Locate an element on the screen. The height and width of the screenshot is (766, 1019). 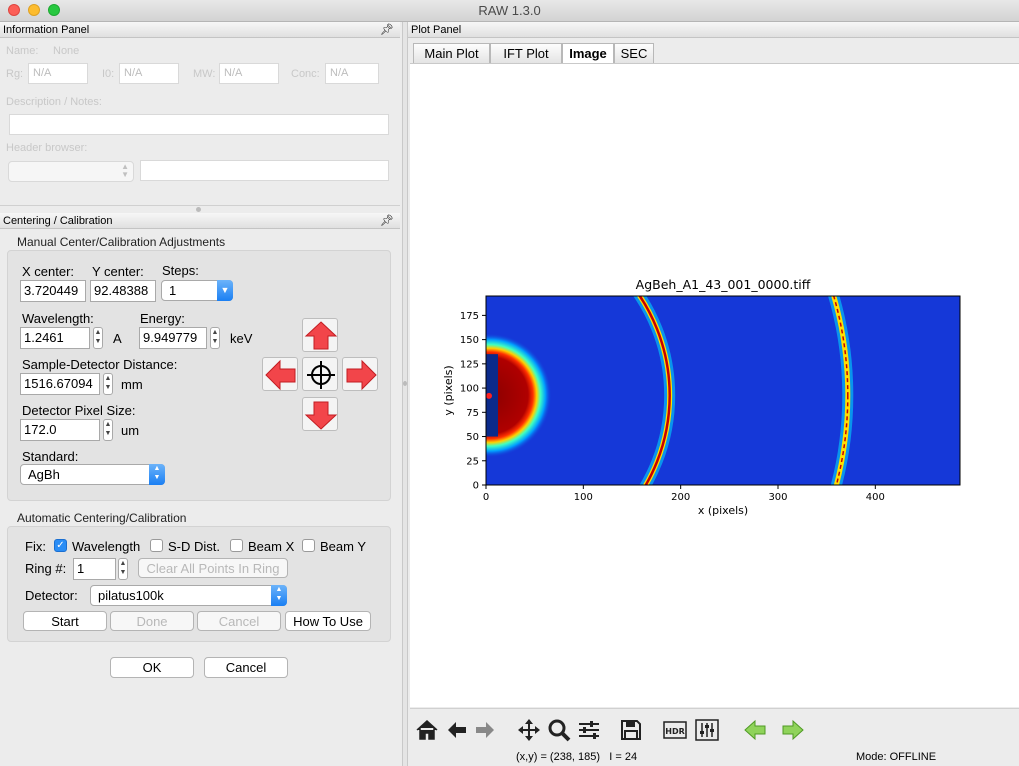
fix-beam-x-checkbox is located at coordinates (236, 545).